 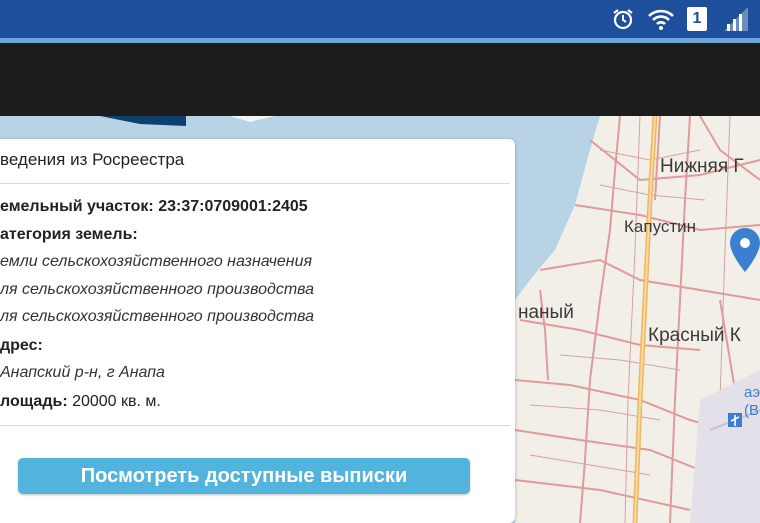 I want to click on status-bar: 1, so click(x=380, y=19).